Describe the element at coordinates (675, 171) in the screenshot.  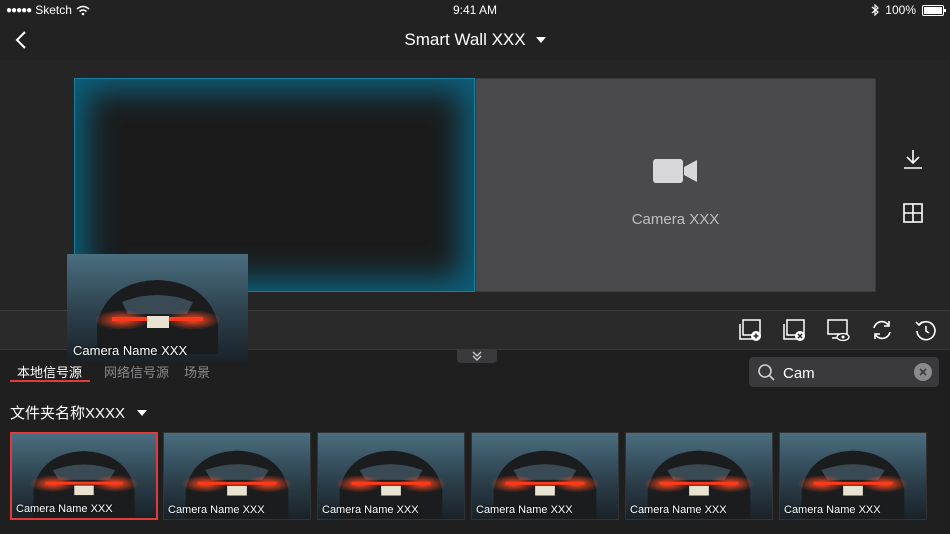
I see `video-camera-icon` at that location.